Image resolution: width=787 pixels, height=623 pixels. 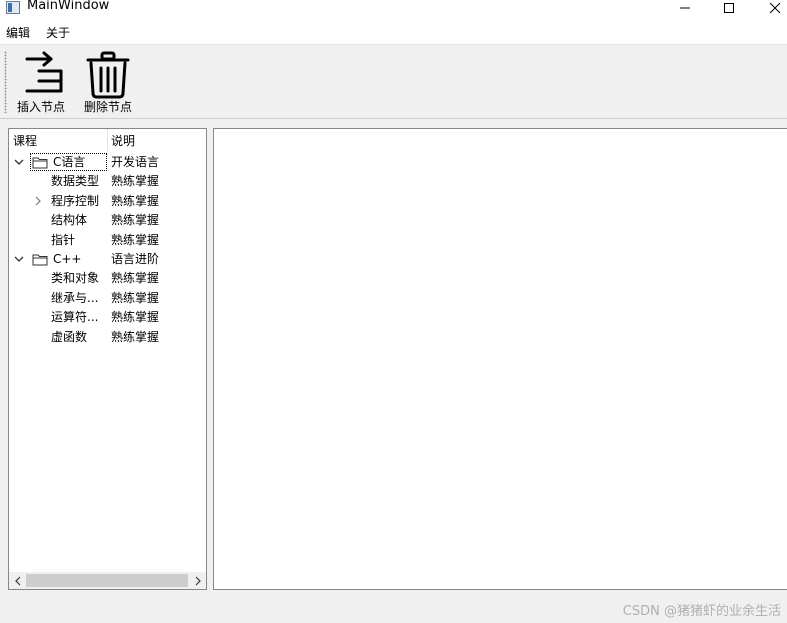 I want to click on scrollbar-thumb, so click(x=107, y=580).